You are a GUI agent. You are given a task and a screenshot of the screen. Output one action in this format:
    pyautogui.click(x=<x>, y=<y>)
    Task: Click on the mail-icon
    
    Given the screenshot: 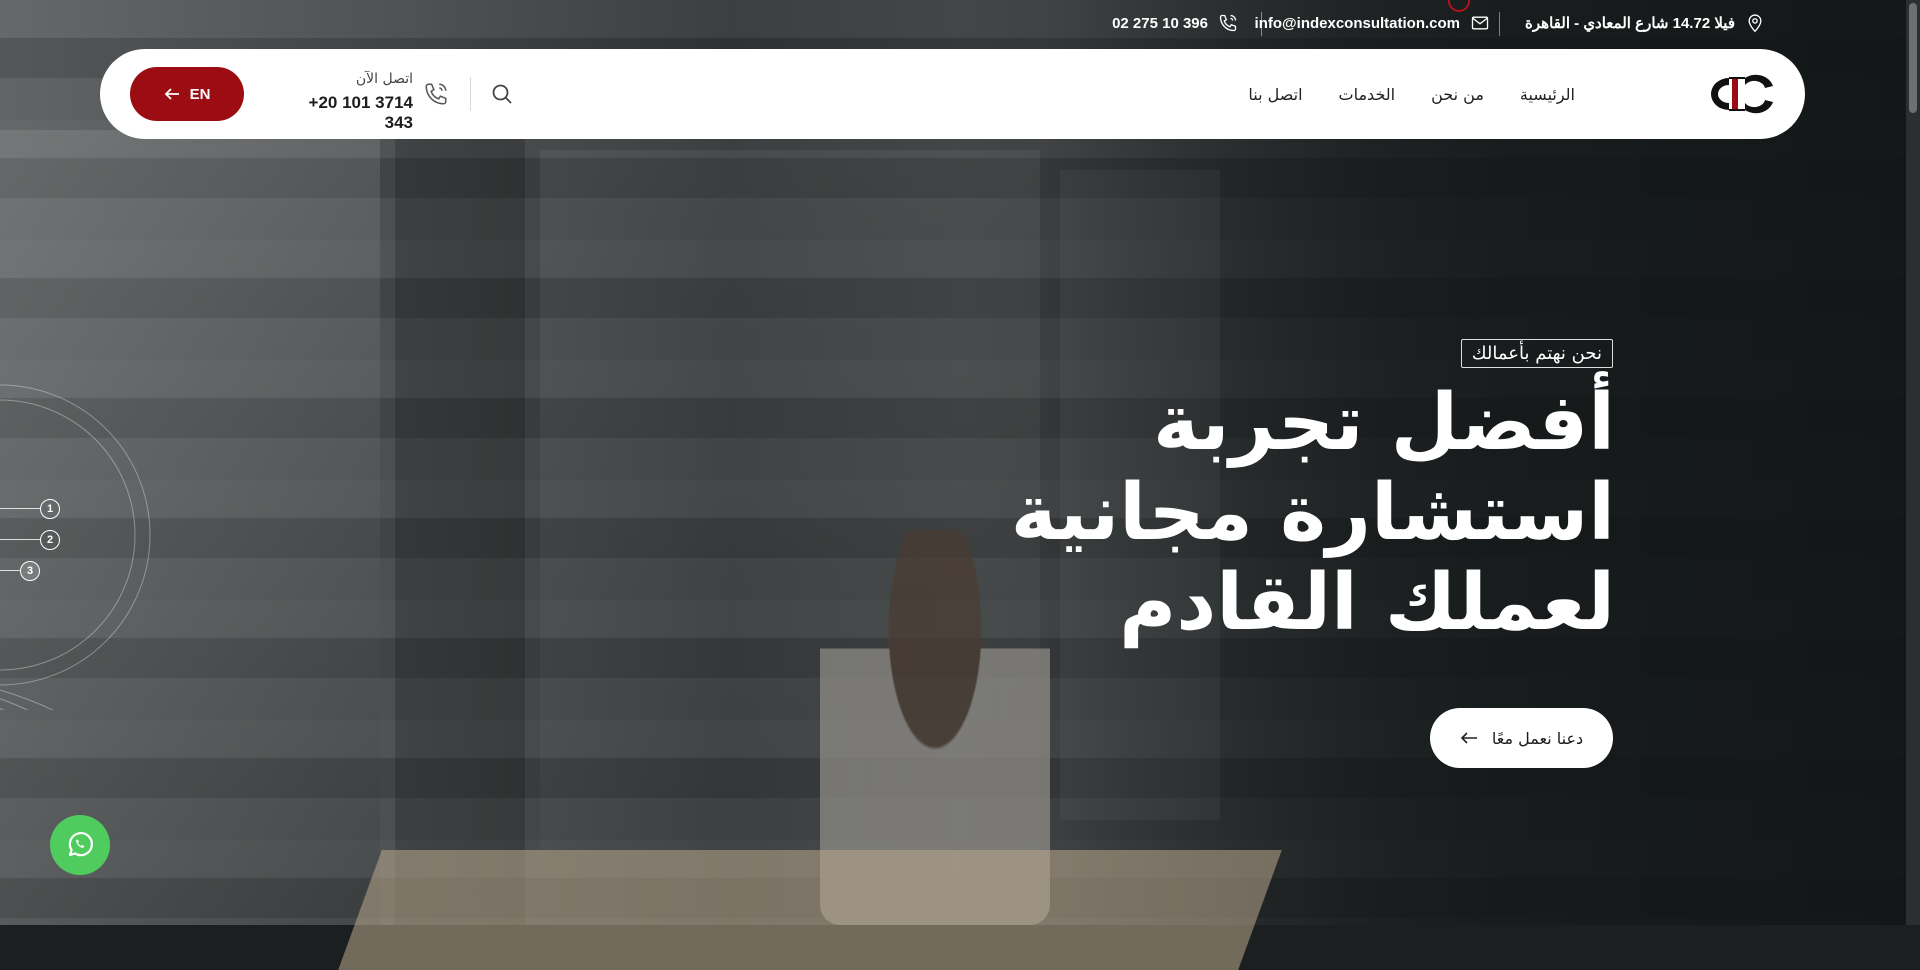 What is the action you would take?
    pyautogui.click(x=1480, y=23)
    